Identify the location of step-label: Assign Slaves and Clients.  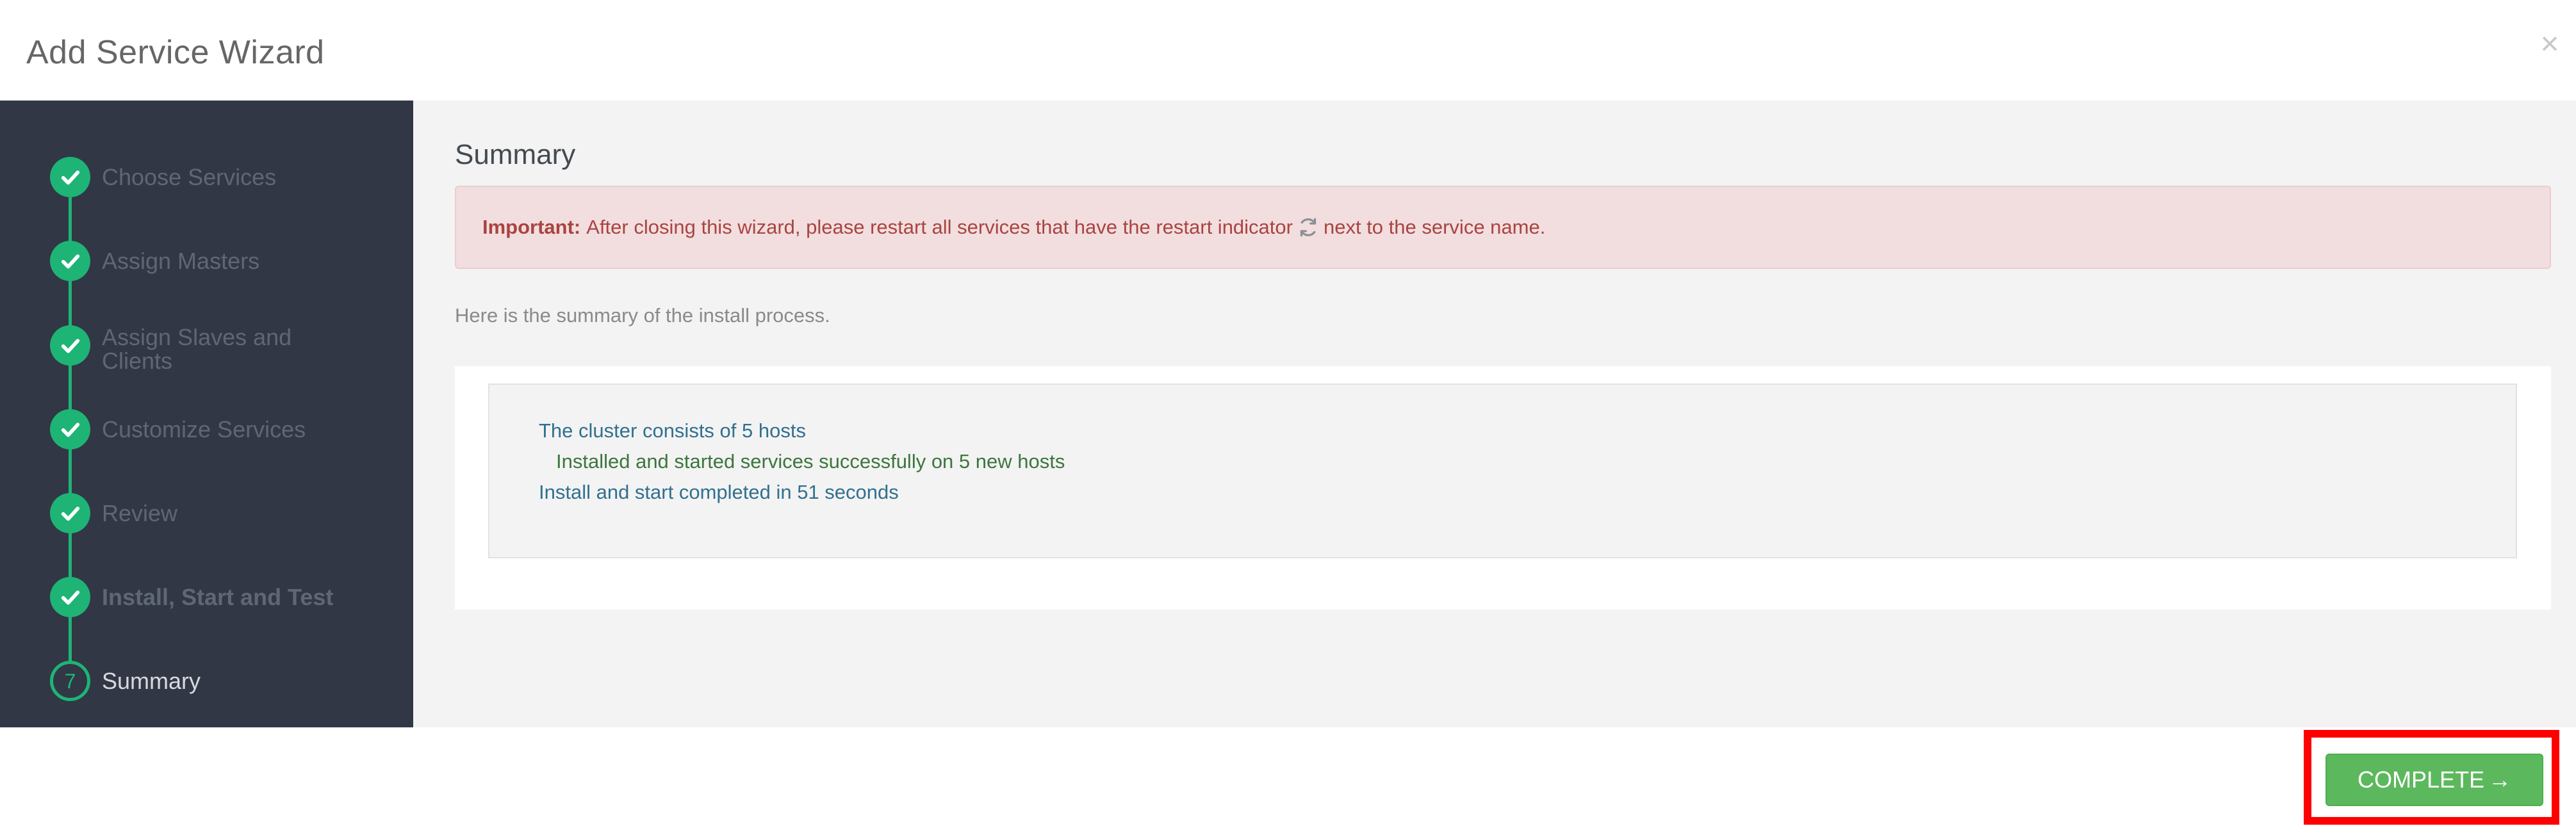
(197, 349).